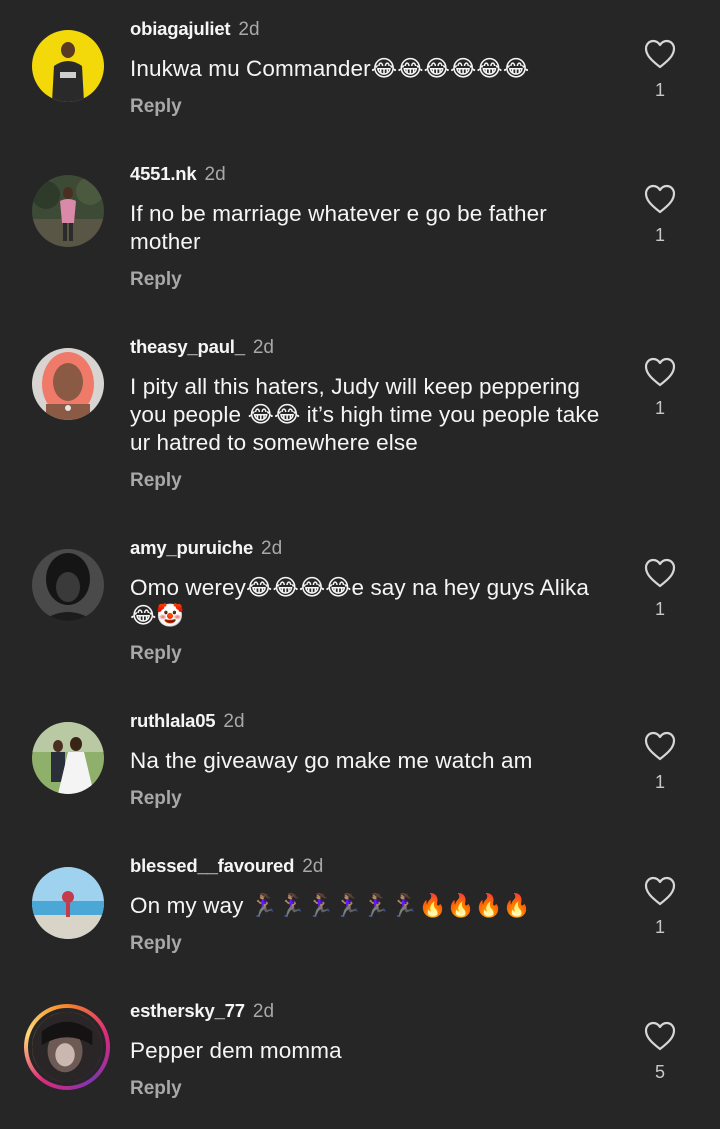  Describe the element at coordinates (212, 865) in the screenshot. I see `comment-username: blessed__favoured` at that location.